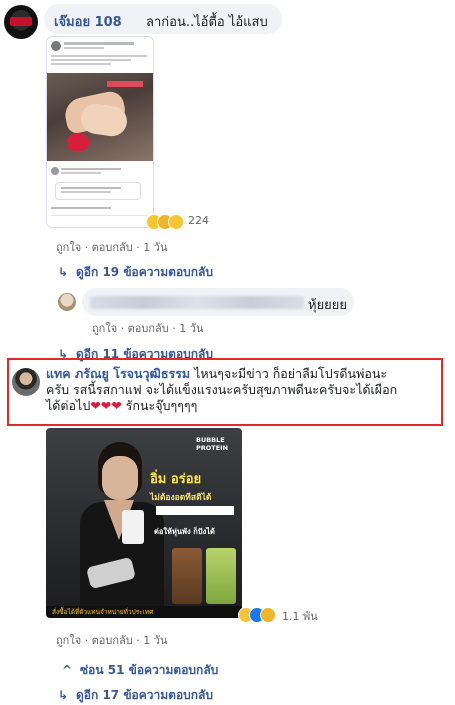 This screenshot has height=705, width=455. Describe the element at coordinates (159, 405) in the screenshot. I see `comment-text: รักนะจุ๊บๆๆๆๆ` at that location.